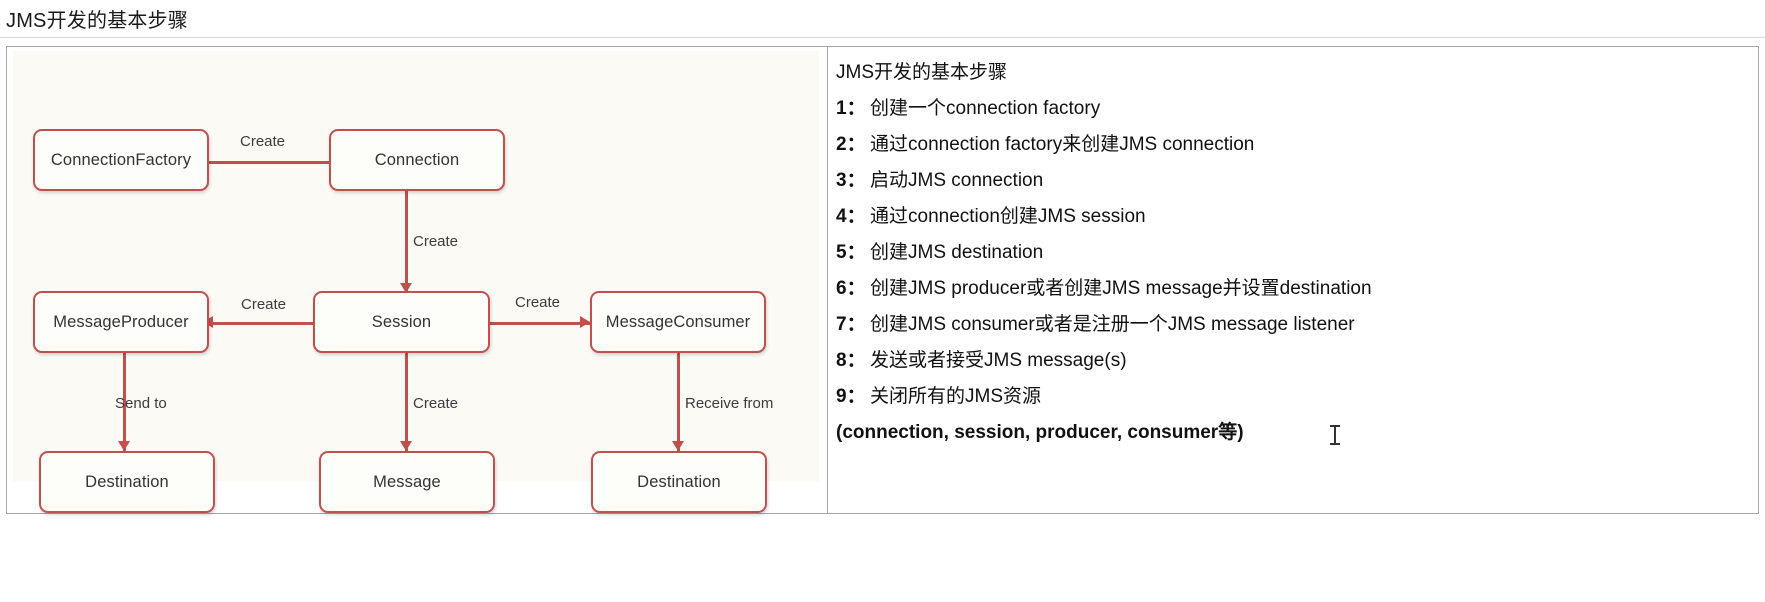  I want to click on step-number: 2：, so click(851, 144).